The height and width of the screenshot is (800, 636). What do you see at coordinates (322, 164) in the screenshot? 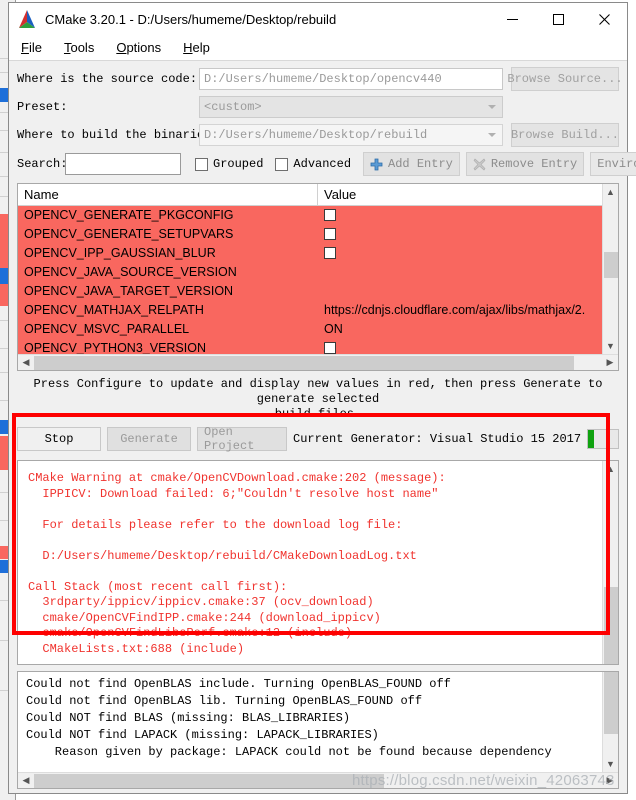
I see `advanced-label: Advanced` at bounding box center [322, 164].